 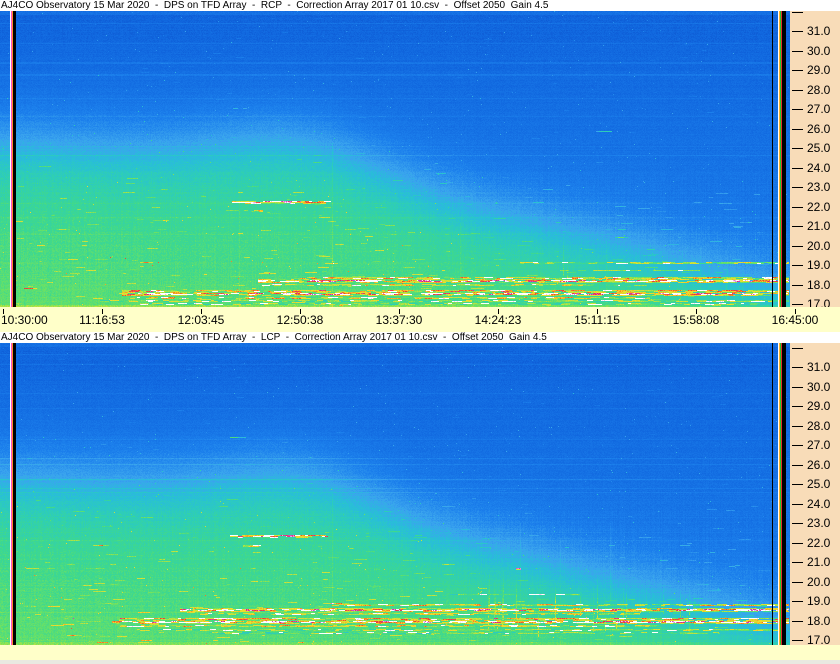 I want to click on time-tick-label: 12:03:45, so click(x=201, y=320).